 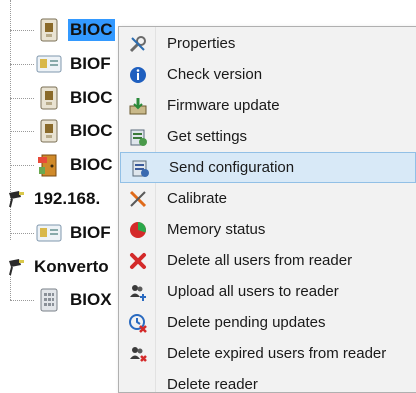 What do you see at coordinates (17, 267) in the screenshot?
I see `converter-host-icon` at bounding box center [17, 267].